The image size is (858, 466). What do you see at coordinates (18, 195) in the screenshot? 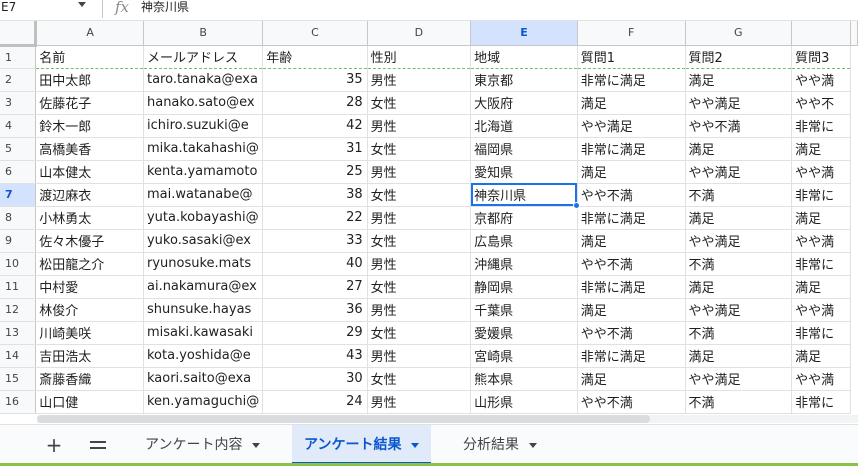
I see `row-header-7: 7` at bounding box center [18, 195].